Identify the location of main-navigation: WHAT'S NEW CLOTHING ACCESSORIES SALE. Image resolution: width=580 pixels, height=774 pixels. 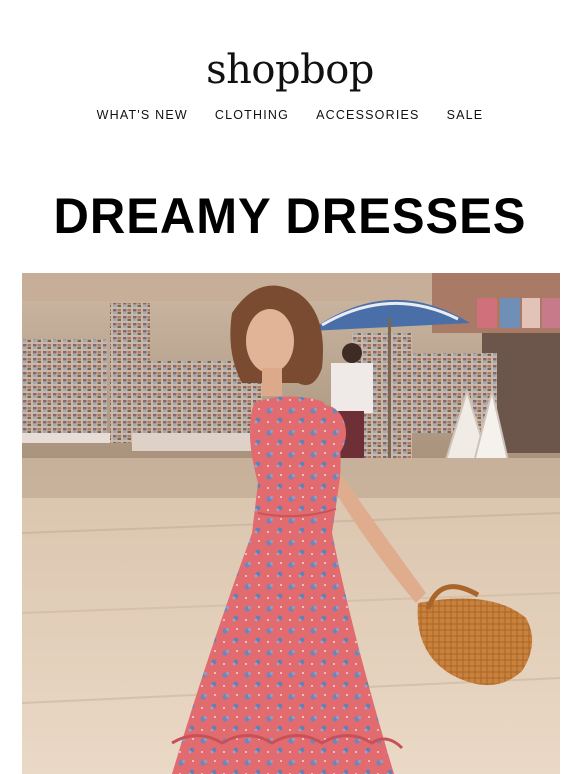
(290, 115).